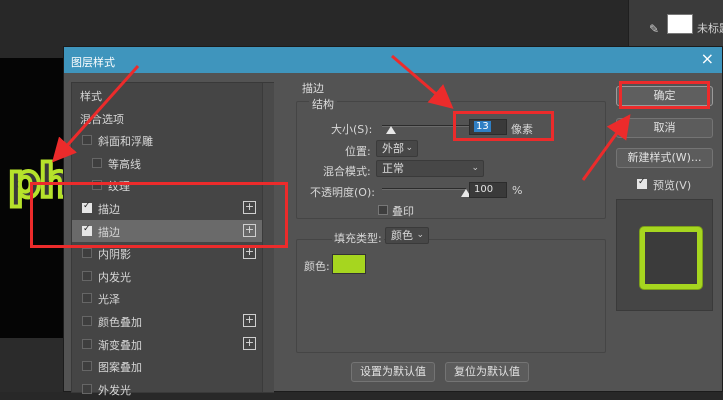 The width and height of the screenshot is (723, 400). What do you see at coordinates (167, 163) in the screenshot?
I see `style-list-item: 等高线` at bounding box center [167, 163].